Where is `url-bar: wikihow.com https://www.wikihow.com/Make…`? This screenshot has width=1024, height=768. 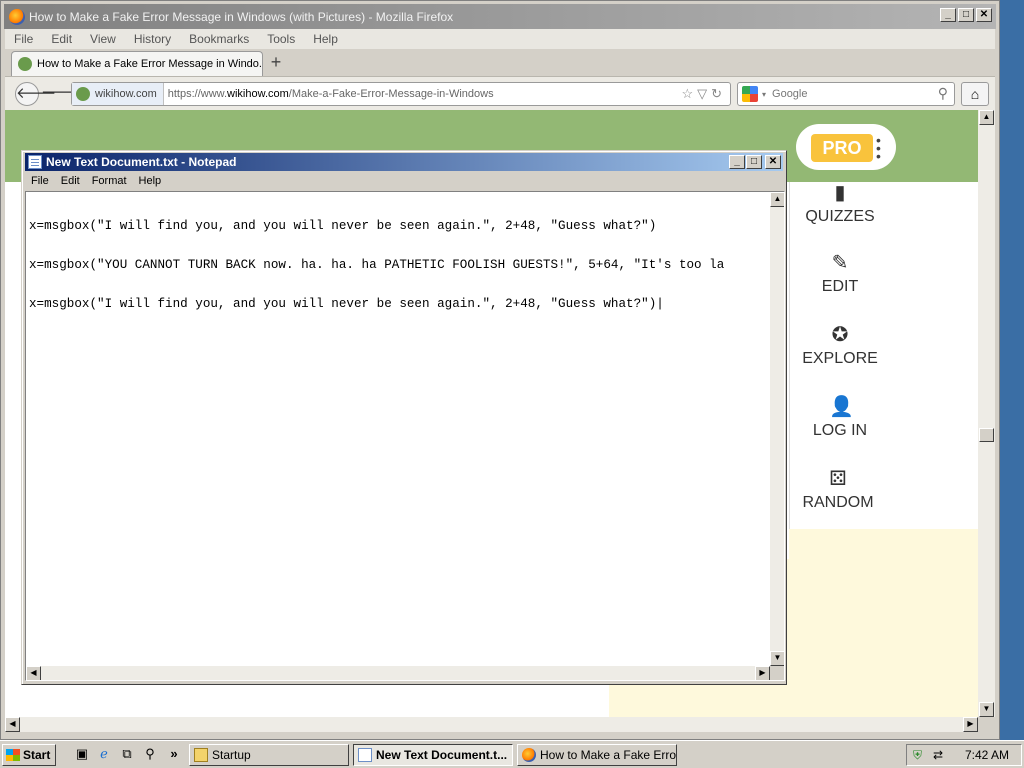 url-bar: wikihow.com https://www.wikihow.com/Make… is located at coordinates (401, 94).